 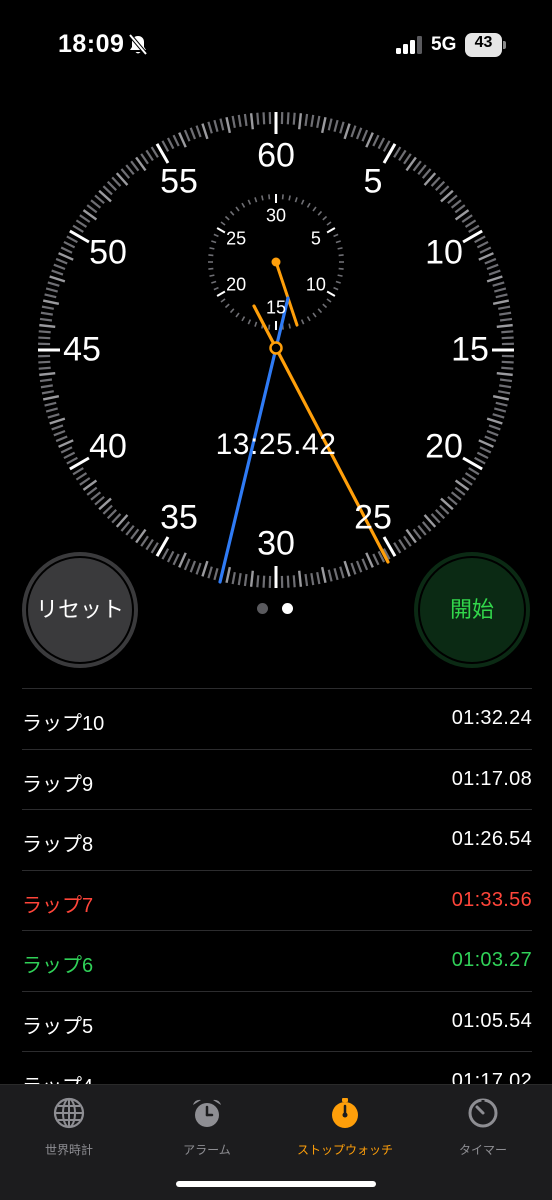 What do you see at coordinates (444, 446) in the screenshot?
I see `dial-number: 20` at bounding box center [444, 446].